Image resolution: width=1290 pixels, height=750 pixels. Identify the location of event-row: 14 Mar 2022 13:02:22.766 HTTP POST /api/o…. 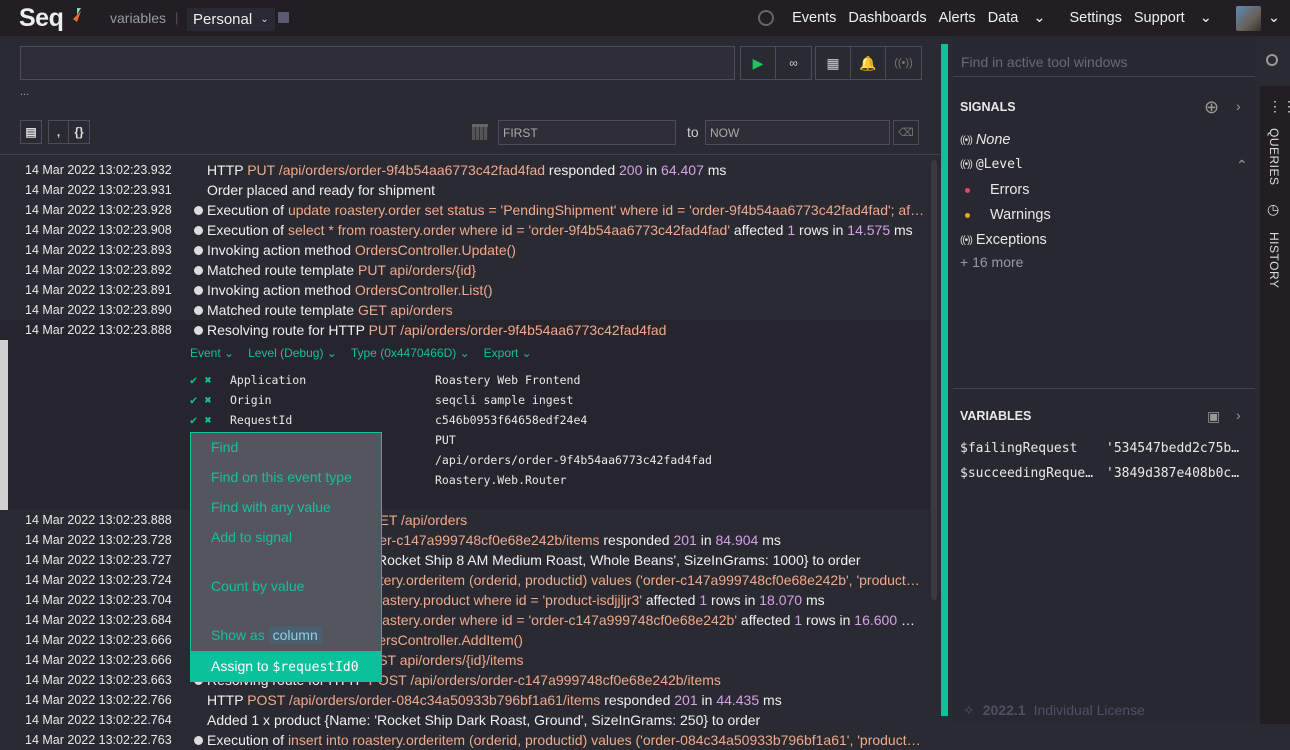
(465, 700).